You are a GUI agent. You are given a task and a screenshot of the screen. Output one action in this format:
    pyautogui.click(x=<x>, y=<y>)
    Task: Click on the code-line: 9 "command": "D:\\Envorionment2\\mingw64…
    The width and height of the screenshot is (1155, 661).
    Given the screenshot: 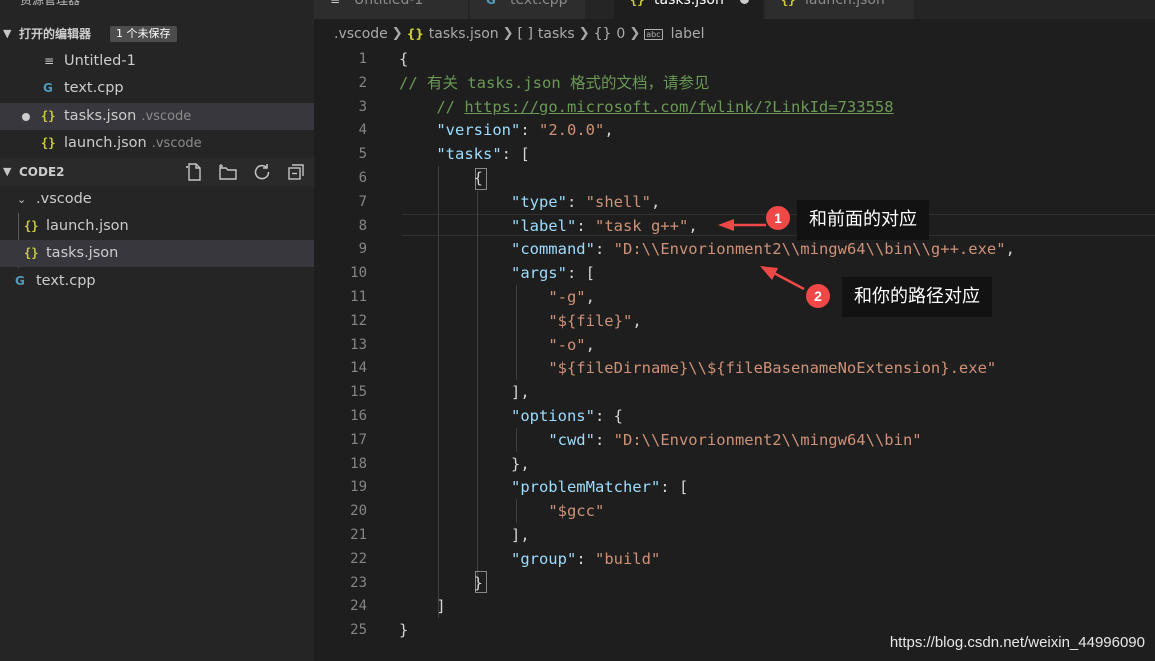 What is the action you would take?
    pyautogui.click(x=734, y=250)
    